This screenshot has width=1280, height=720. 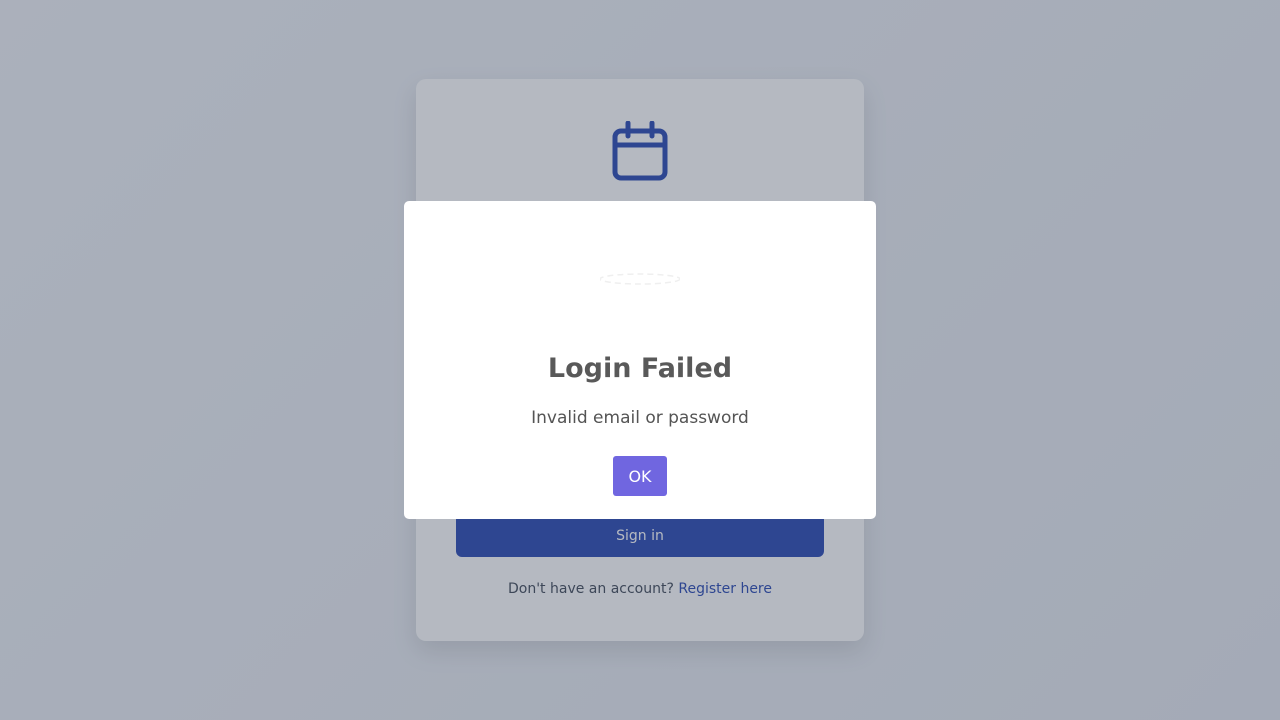 I want to click on ok-button: OK, so click(x=640, y=476).